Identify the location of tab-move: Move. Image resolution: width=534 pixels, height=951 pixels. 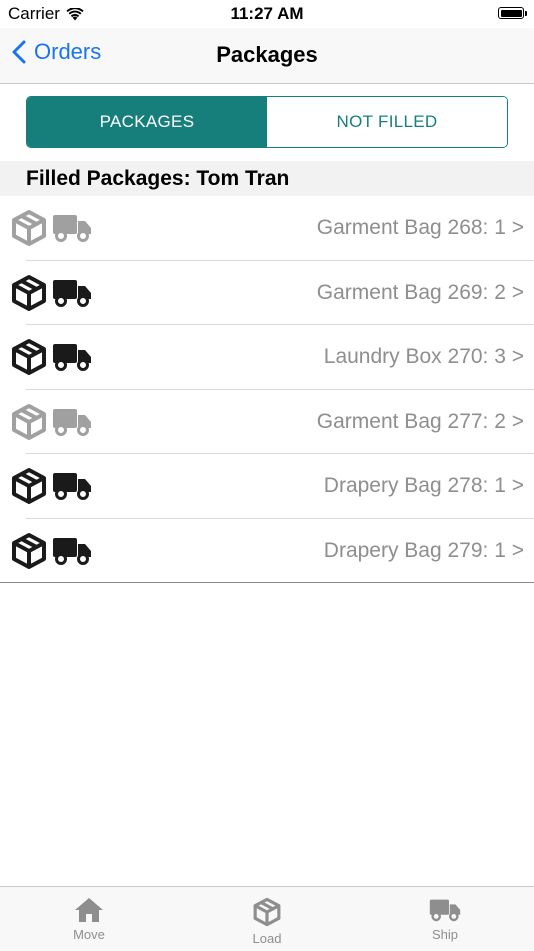
(89, 919).